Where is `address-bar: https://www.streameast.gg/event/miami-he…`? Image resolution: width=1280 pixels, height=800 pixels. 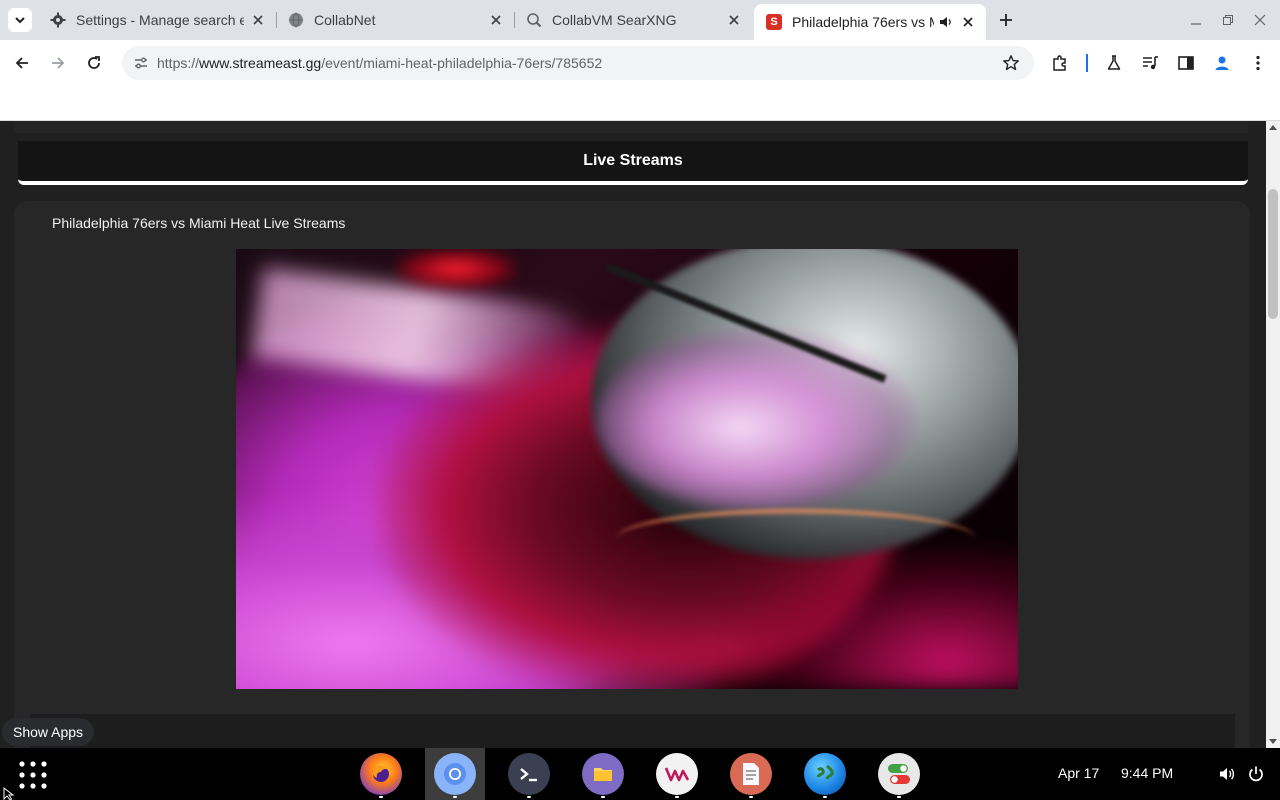
address-bar: https://www.streameast.gg/event/miami-he… is located at coordinates (578, 63).